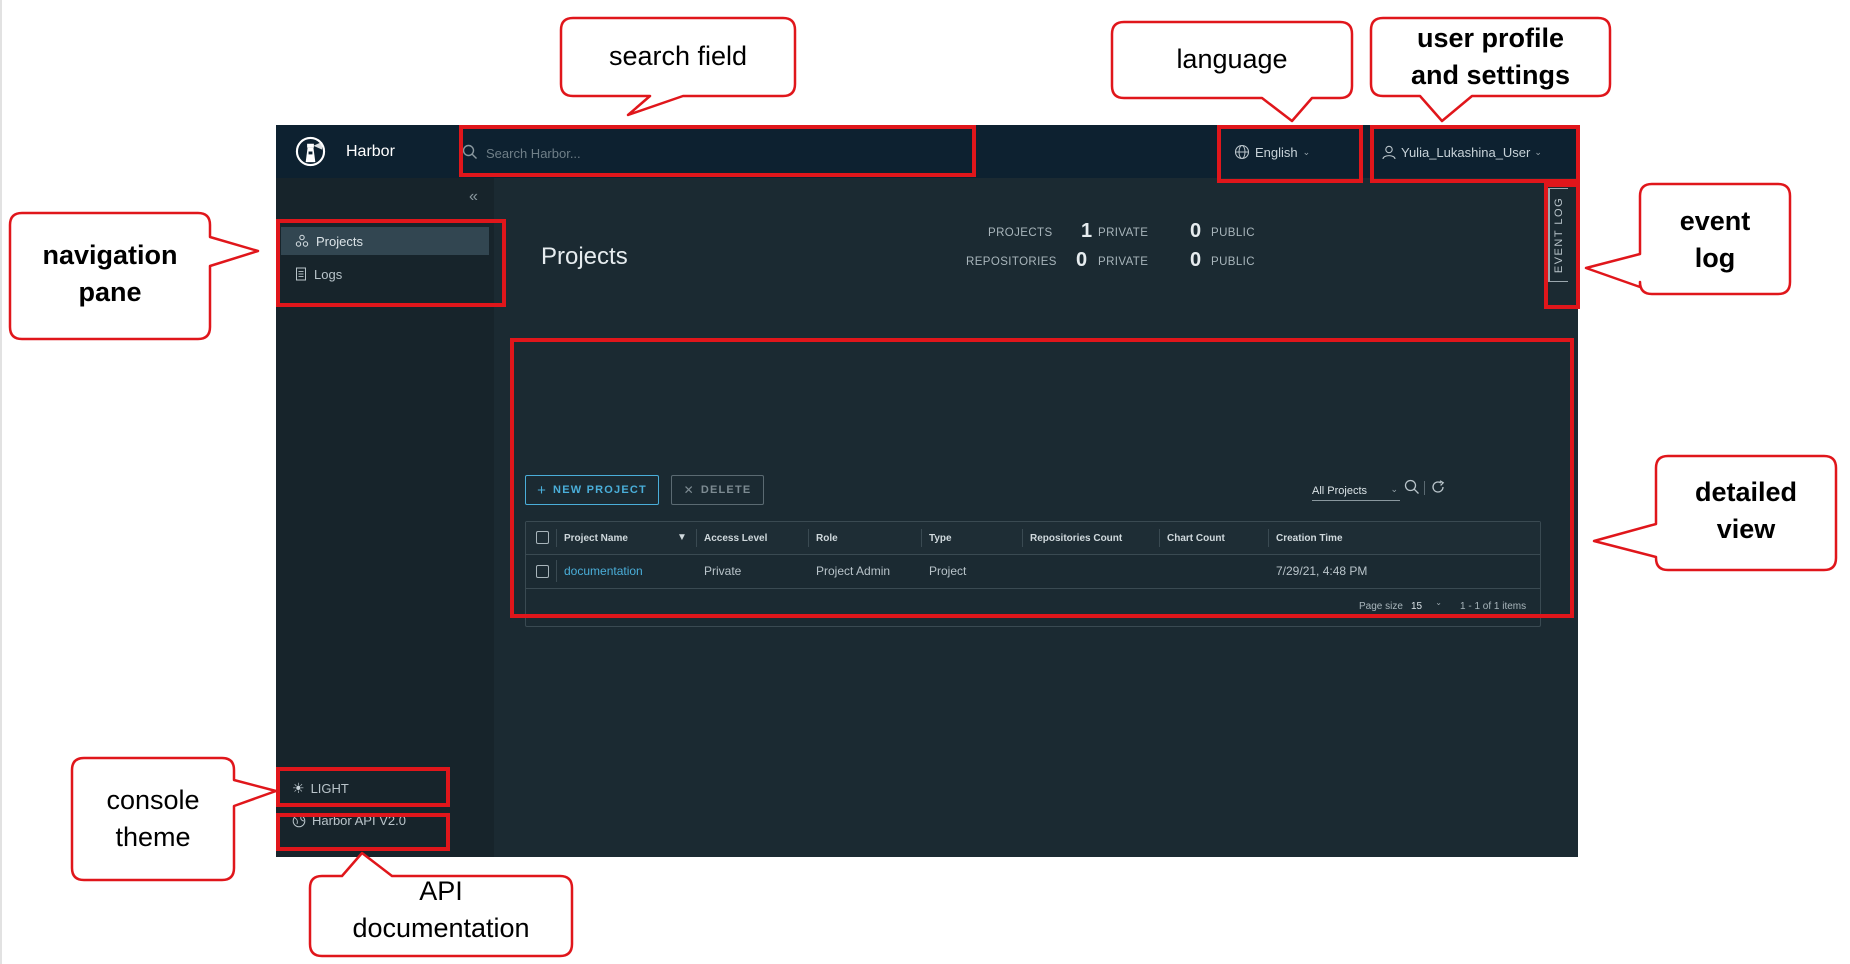 This screenshot has width=1850, height=964. Describe the element at coordinates (441, 928) in the screenshot. I see `api-documentation-callout-line2: documentation` at that location.